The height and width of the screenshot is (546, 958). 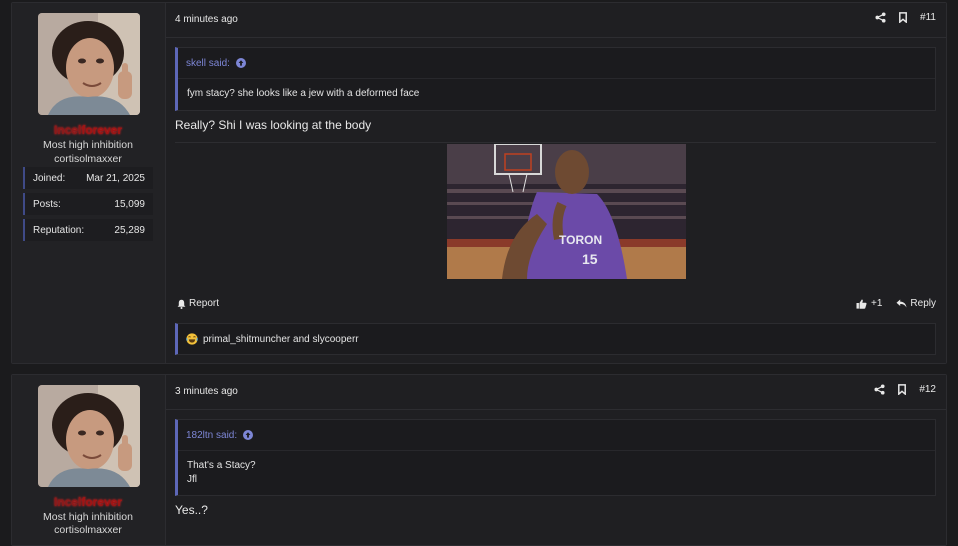 I want to click on reactions-text: primal_shitmuncher and slycooperr, so click(x=281, y=339).